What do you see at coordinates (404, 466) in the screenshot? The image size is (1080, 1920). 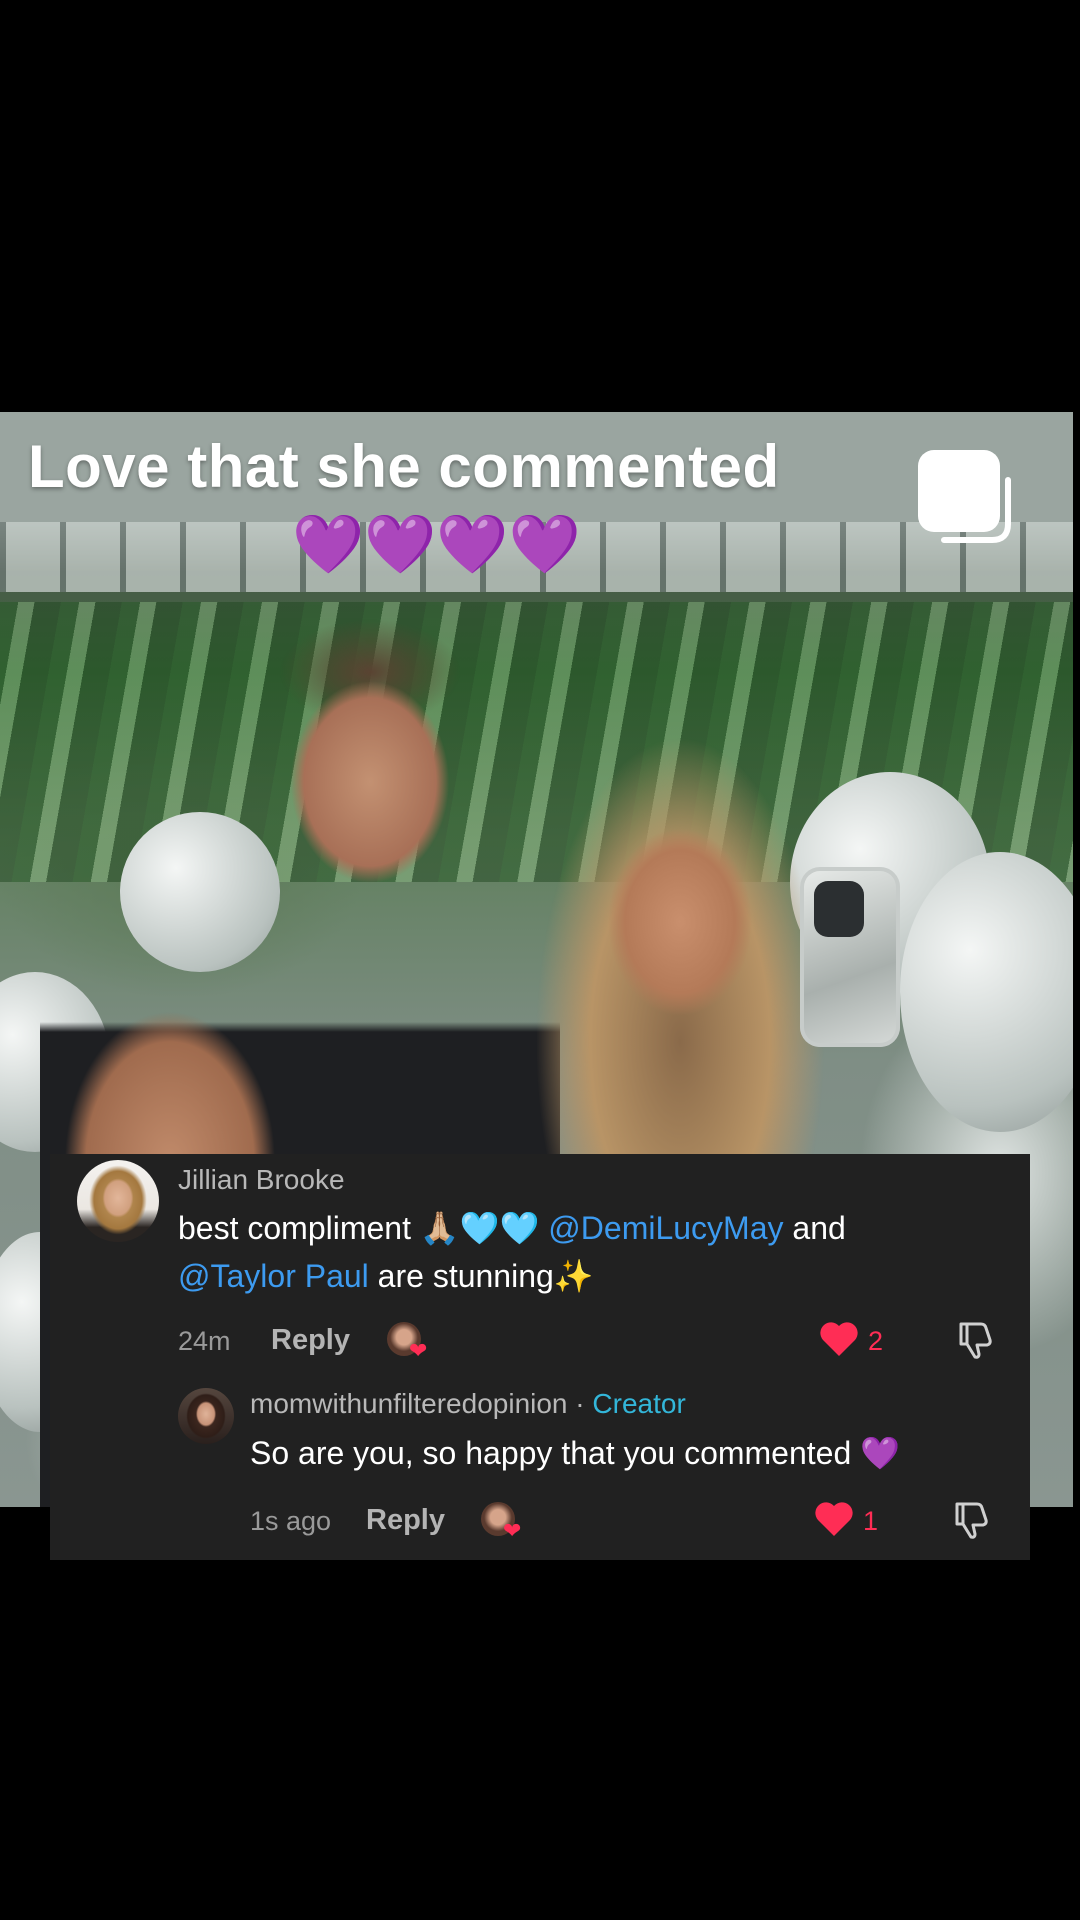 I see `video-caption: Love that she commented` at bounding box center [404, 466].